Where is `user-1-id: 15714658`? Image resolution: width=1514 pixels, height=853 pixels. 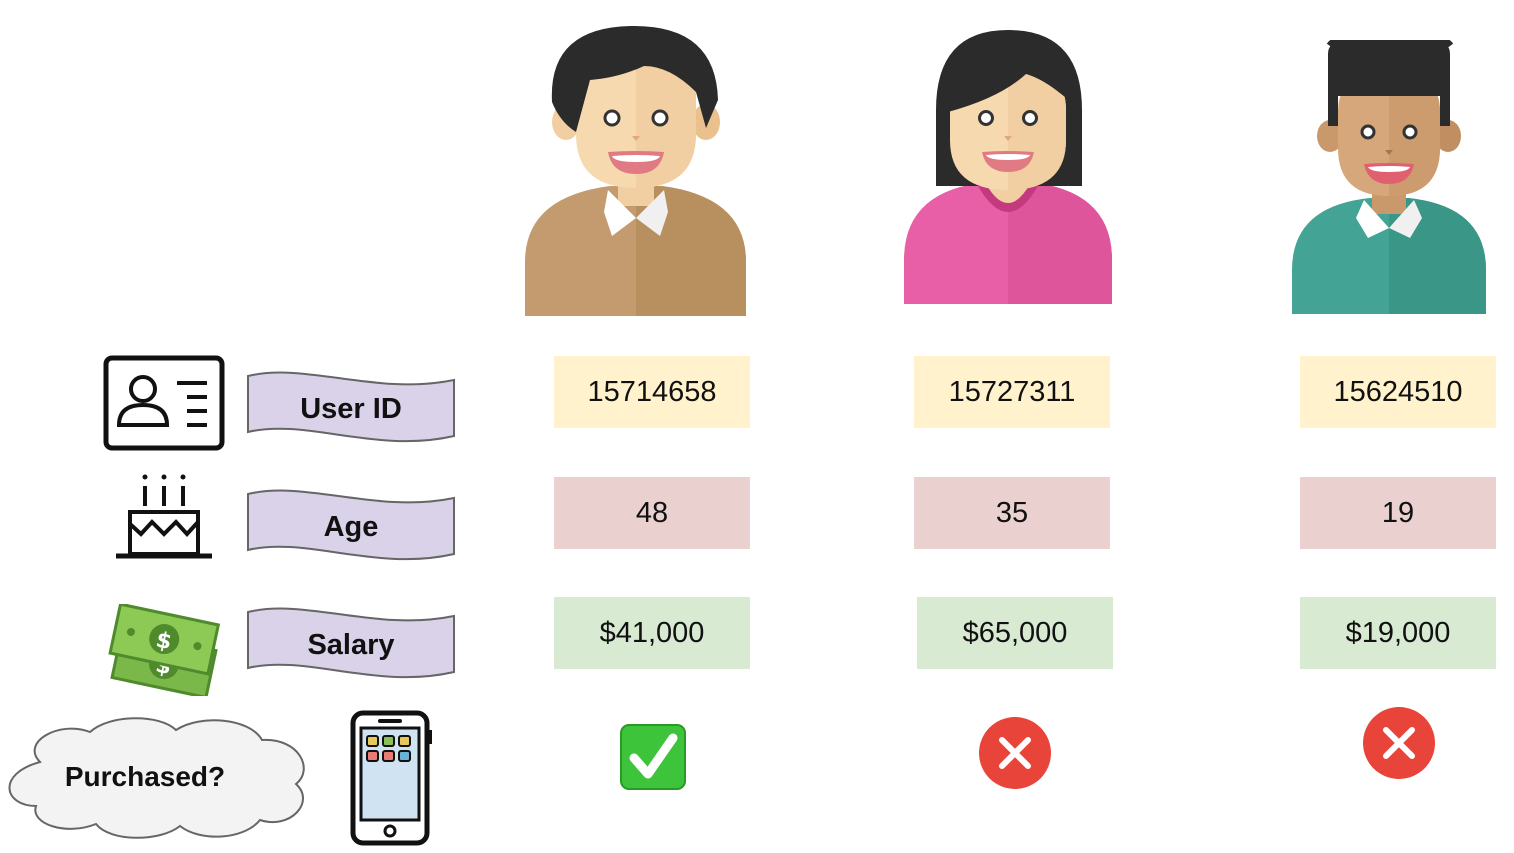
user-1-id: 15714658 is located at coordinates (652, 392).